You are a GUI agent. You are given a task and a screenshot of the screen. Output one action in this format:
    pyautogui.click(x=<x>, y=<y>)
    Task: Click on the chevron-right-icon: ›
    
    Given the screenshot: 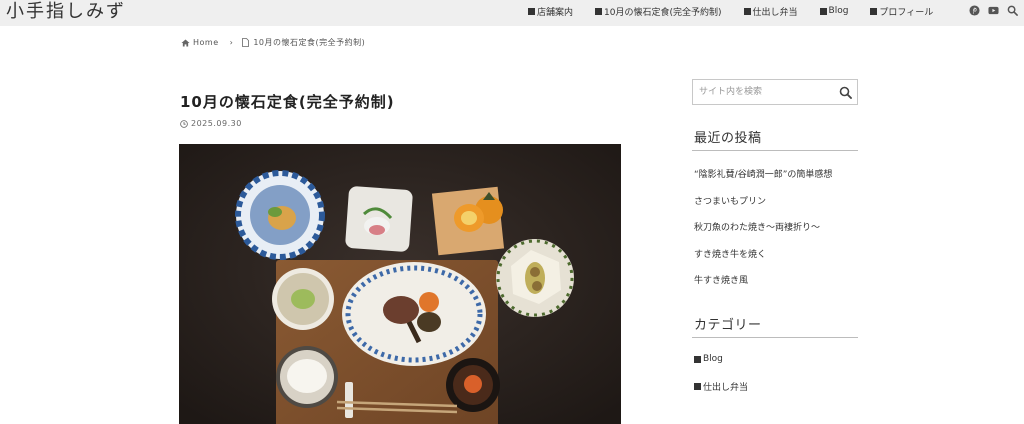 What is the action you would take?
    pyautogui.click(x=231, y=42)
    